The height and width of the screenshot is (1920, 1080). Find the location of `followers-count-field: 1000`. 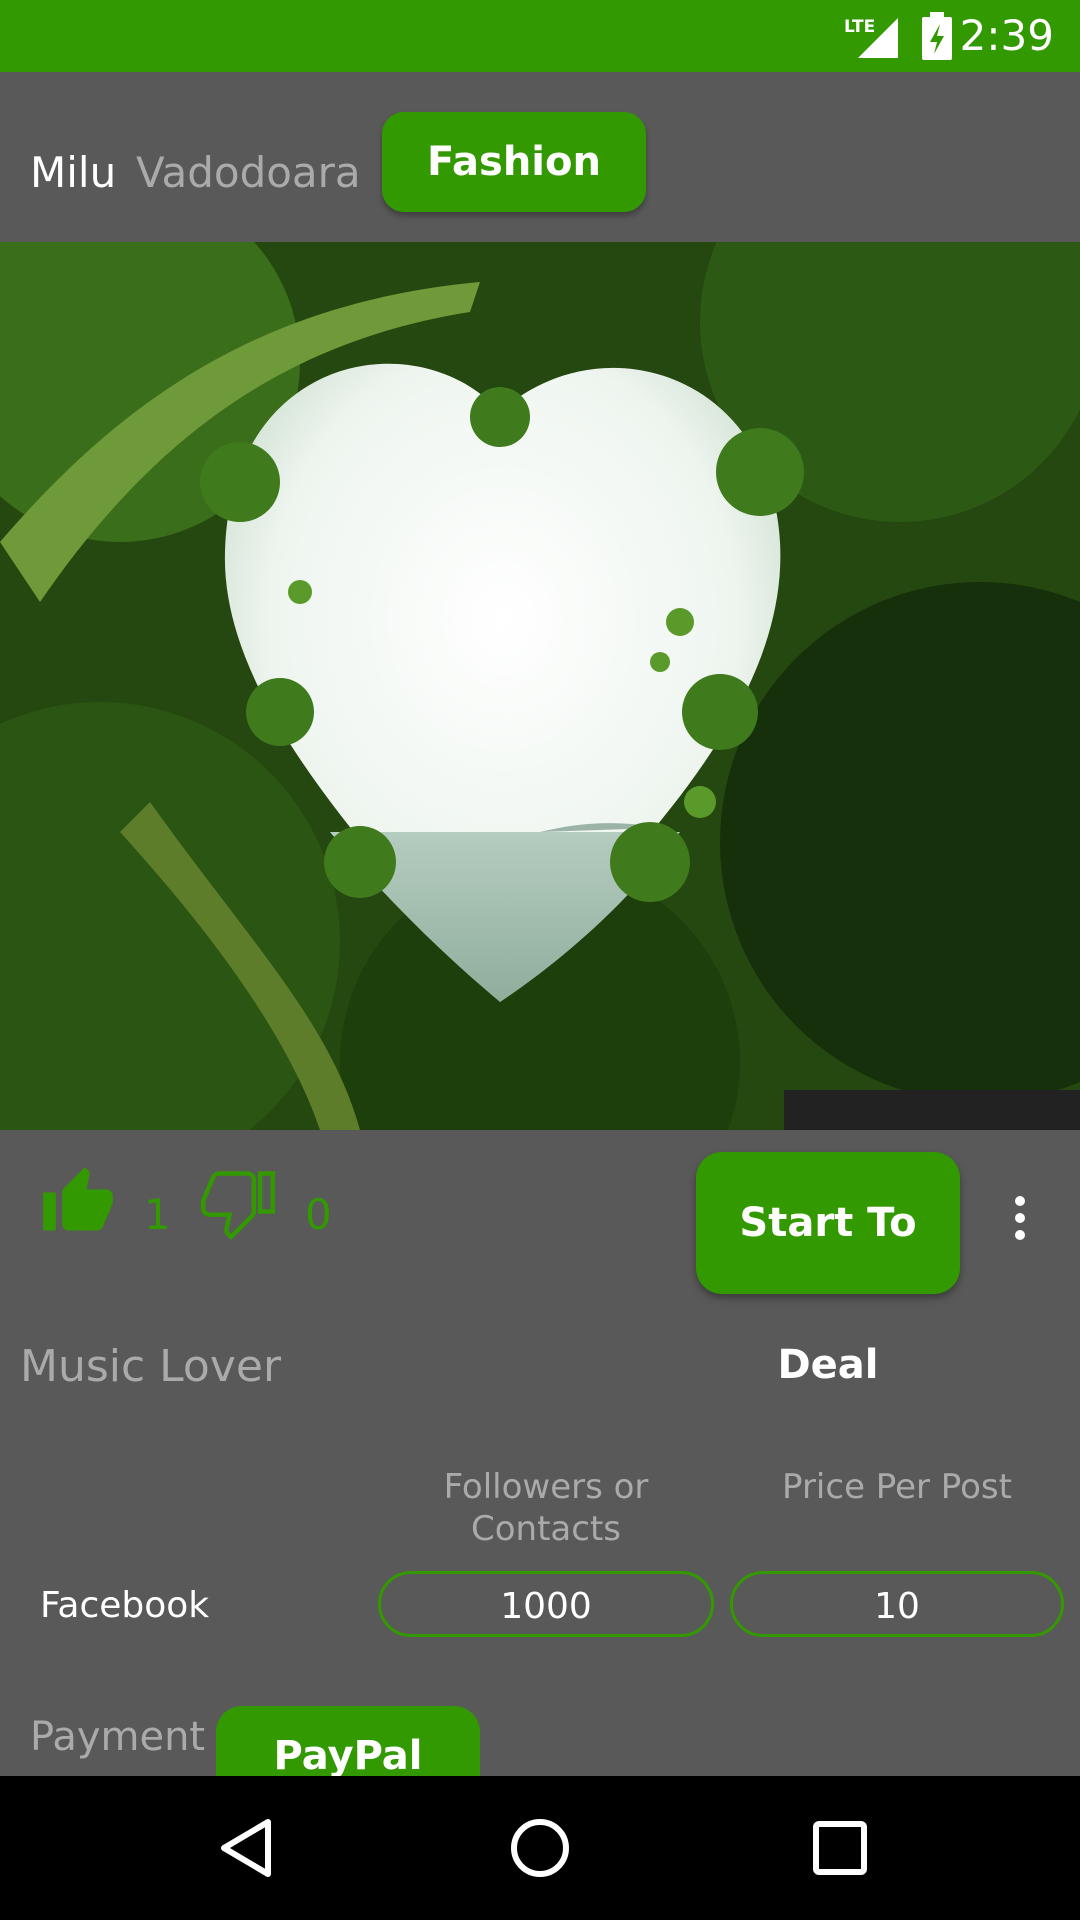

followers-count-field: 1000 is located at coordinates (546, 1604).